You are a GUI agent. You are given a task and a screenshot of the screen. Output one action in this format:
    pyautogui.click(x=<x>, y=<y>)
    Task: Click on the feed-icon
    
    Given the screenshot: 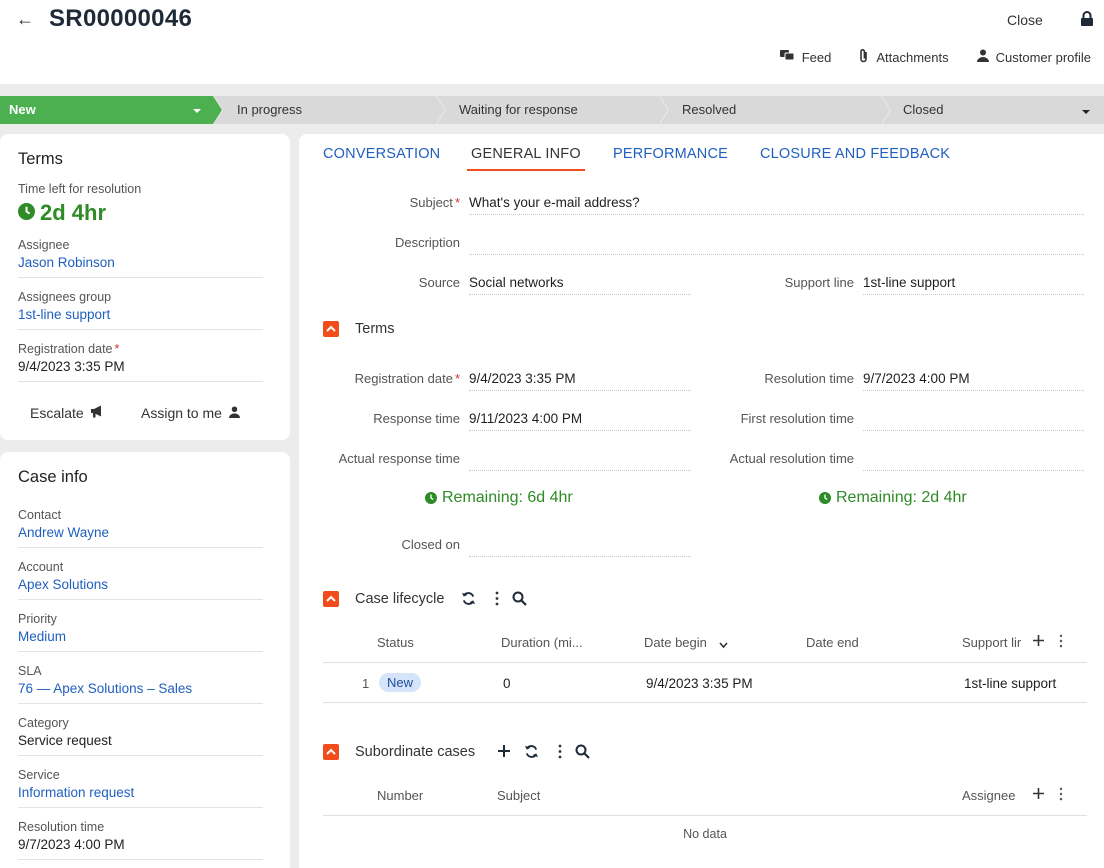 What is the action you would take?
    pyautogui.click(x=787, y=57)
    